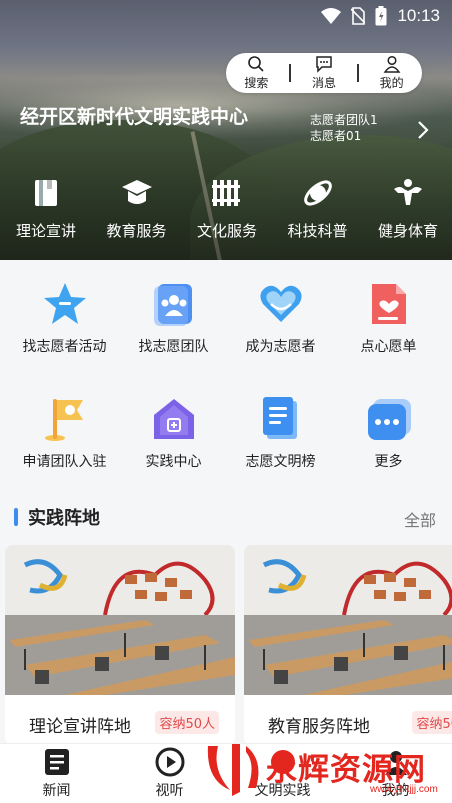  I want to click on volunteer-ticker: 志愿者团队1 志愿者01, so click(360, 128).